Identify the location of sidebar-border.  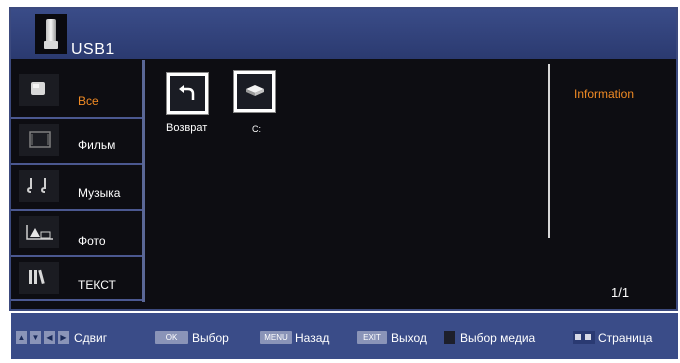
(143, 181).